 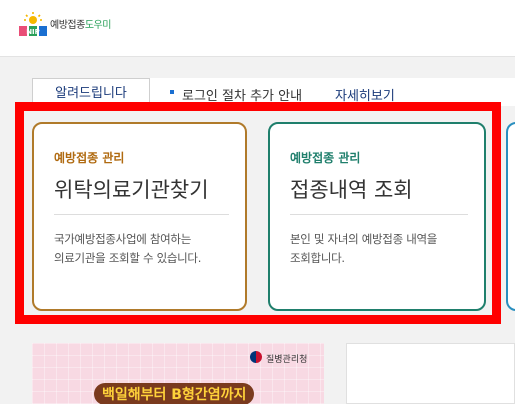 I want to click on site-header: NIP 예방접종도우미, so click(x=257, y=28).